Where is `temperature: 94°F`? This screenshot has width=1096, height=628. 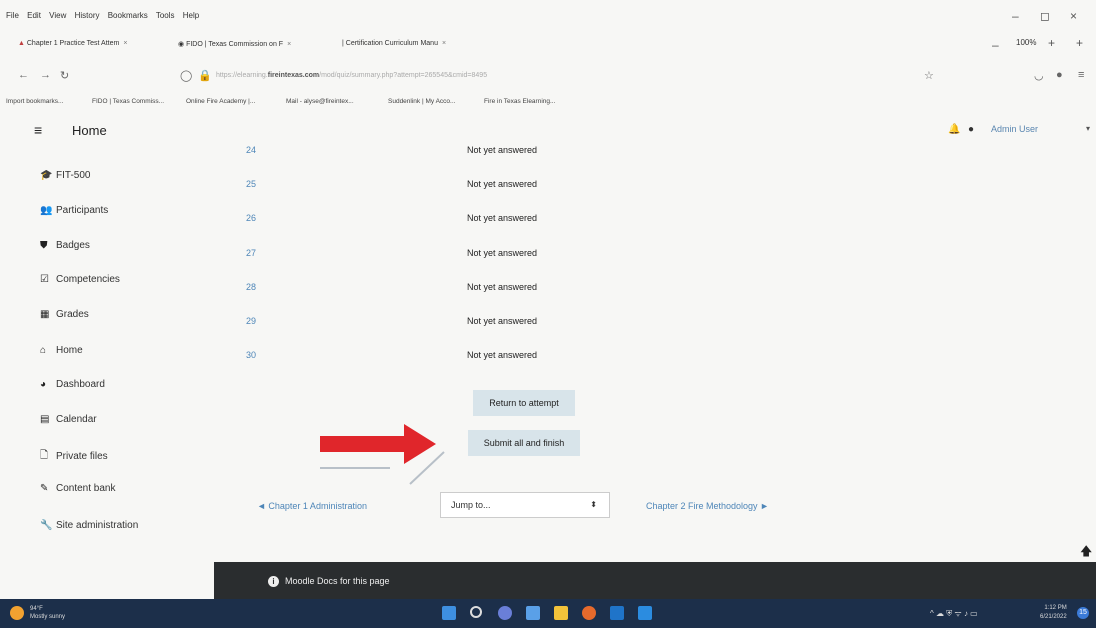 temperature: 94°F is located at coordinates (36, 609).